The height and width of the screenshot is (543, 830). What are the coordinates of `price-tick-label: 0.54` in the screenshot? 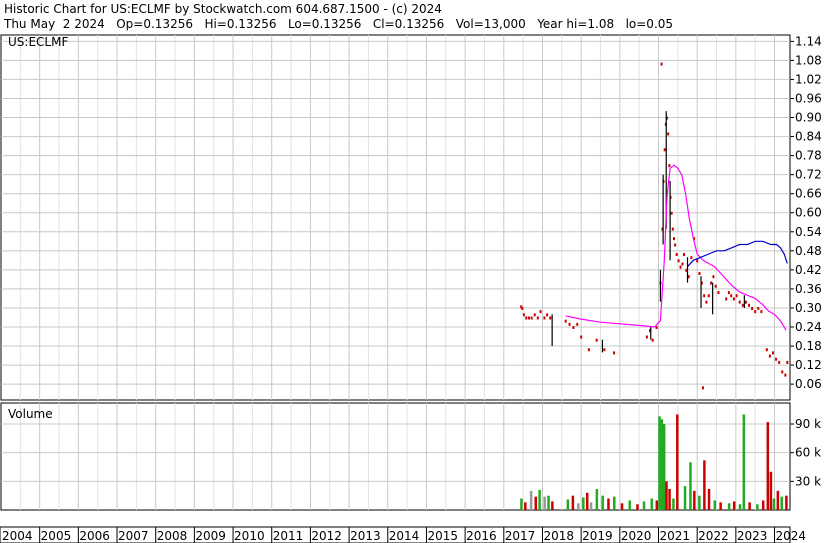 It's located at (808, 232).